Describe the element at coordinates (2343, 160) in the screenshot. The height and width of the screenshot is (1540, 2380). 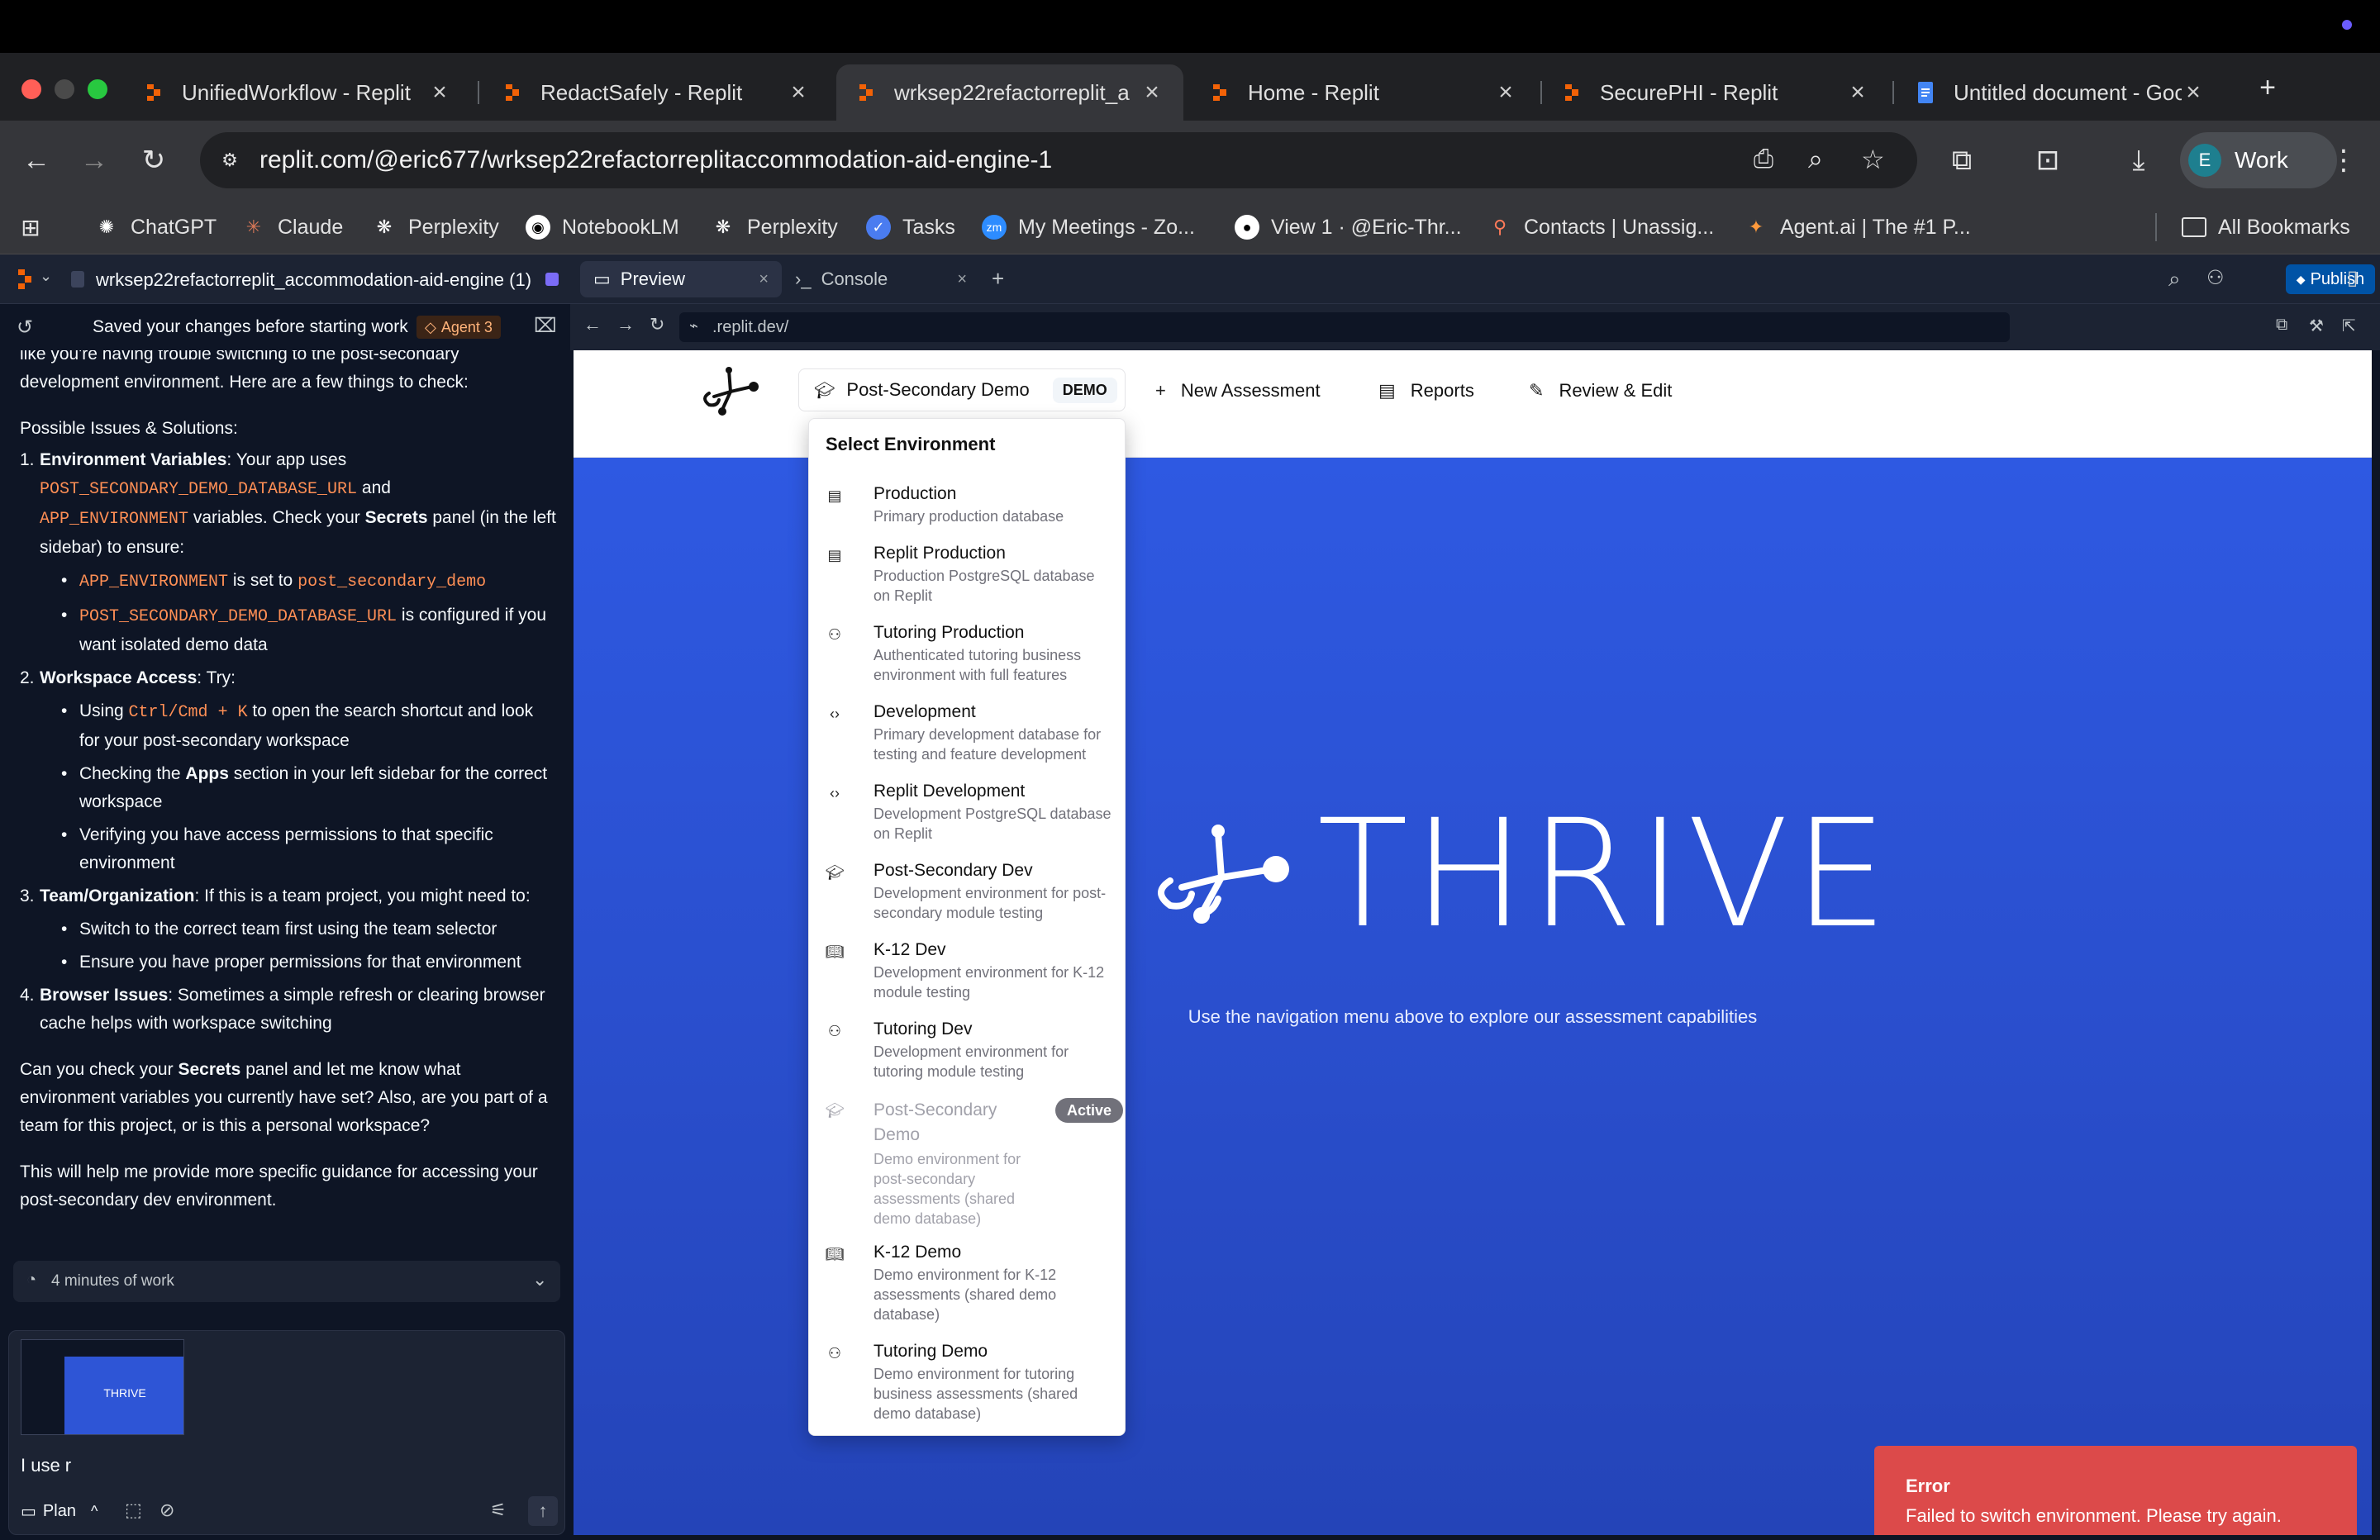
I see `browser-menu-icon: ⋮` at that location.